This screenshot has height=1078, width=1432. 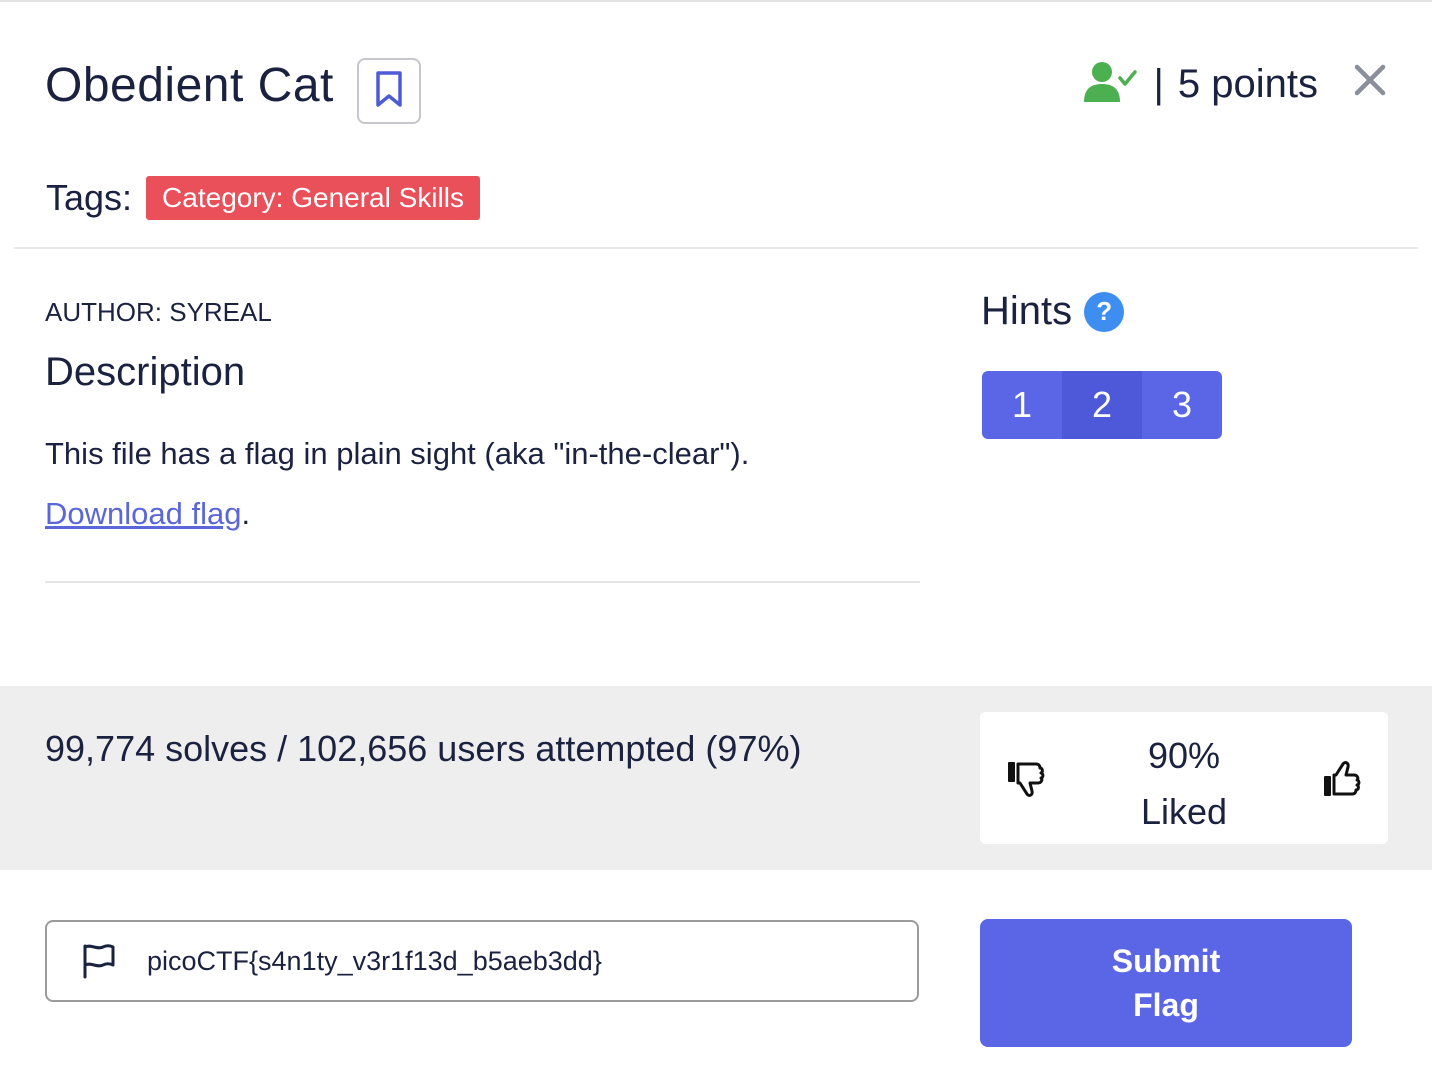 I want to click on flag-input-field, so click(x=482, y=961).